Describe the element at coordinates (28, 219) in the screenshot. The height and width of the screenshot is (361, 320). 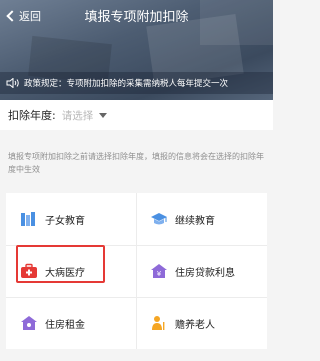
I see `books-icon` at that location.